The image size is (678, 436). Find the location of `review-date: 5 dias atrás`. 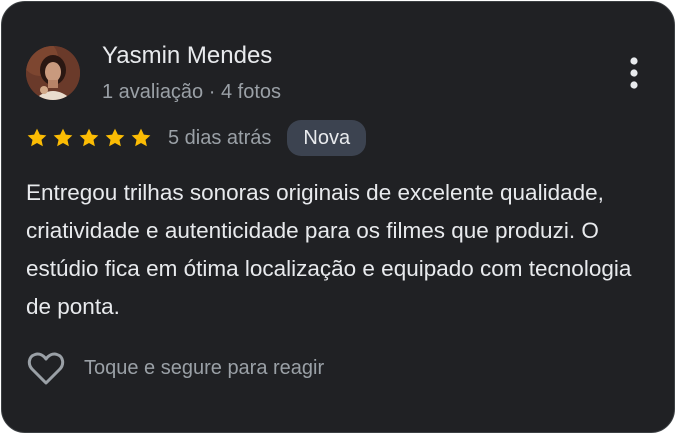

review-date: 5 dias atrás is located at coordinates (220, 137).